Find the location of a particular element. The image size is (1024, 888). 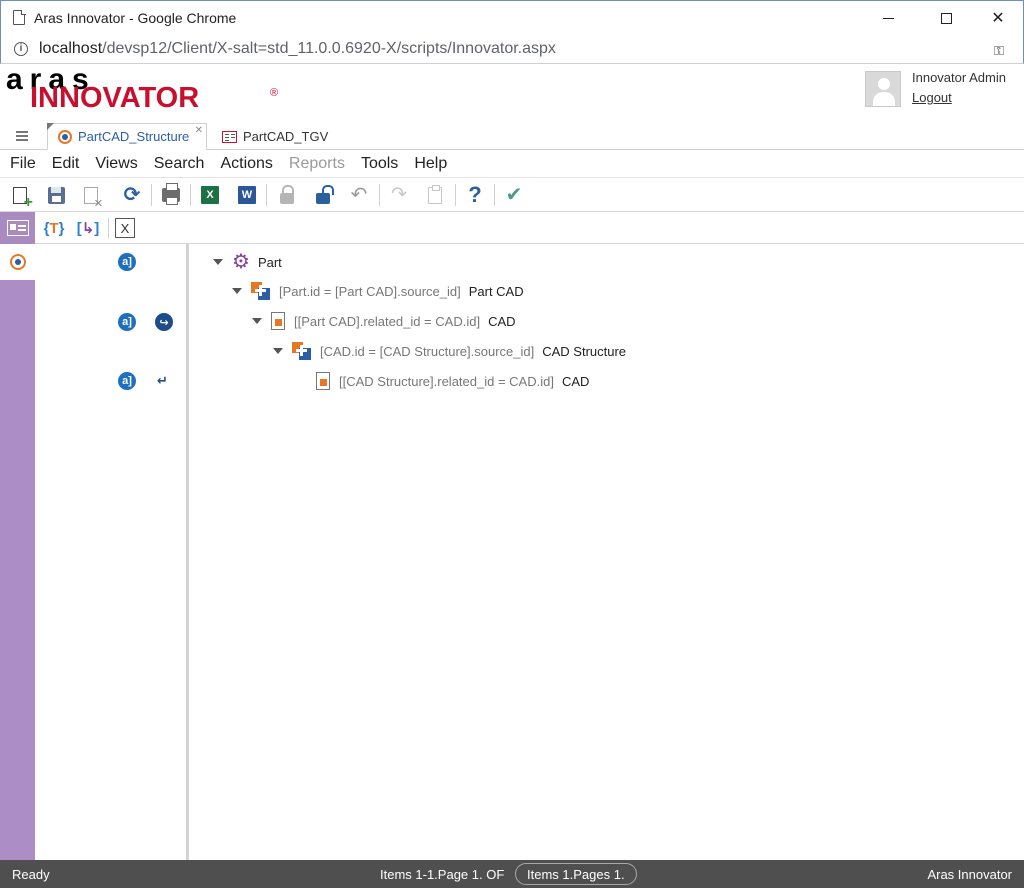

status-pages-button: Items 1.Pages 1. is located at coordinates (576, 874).